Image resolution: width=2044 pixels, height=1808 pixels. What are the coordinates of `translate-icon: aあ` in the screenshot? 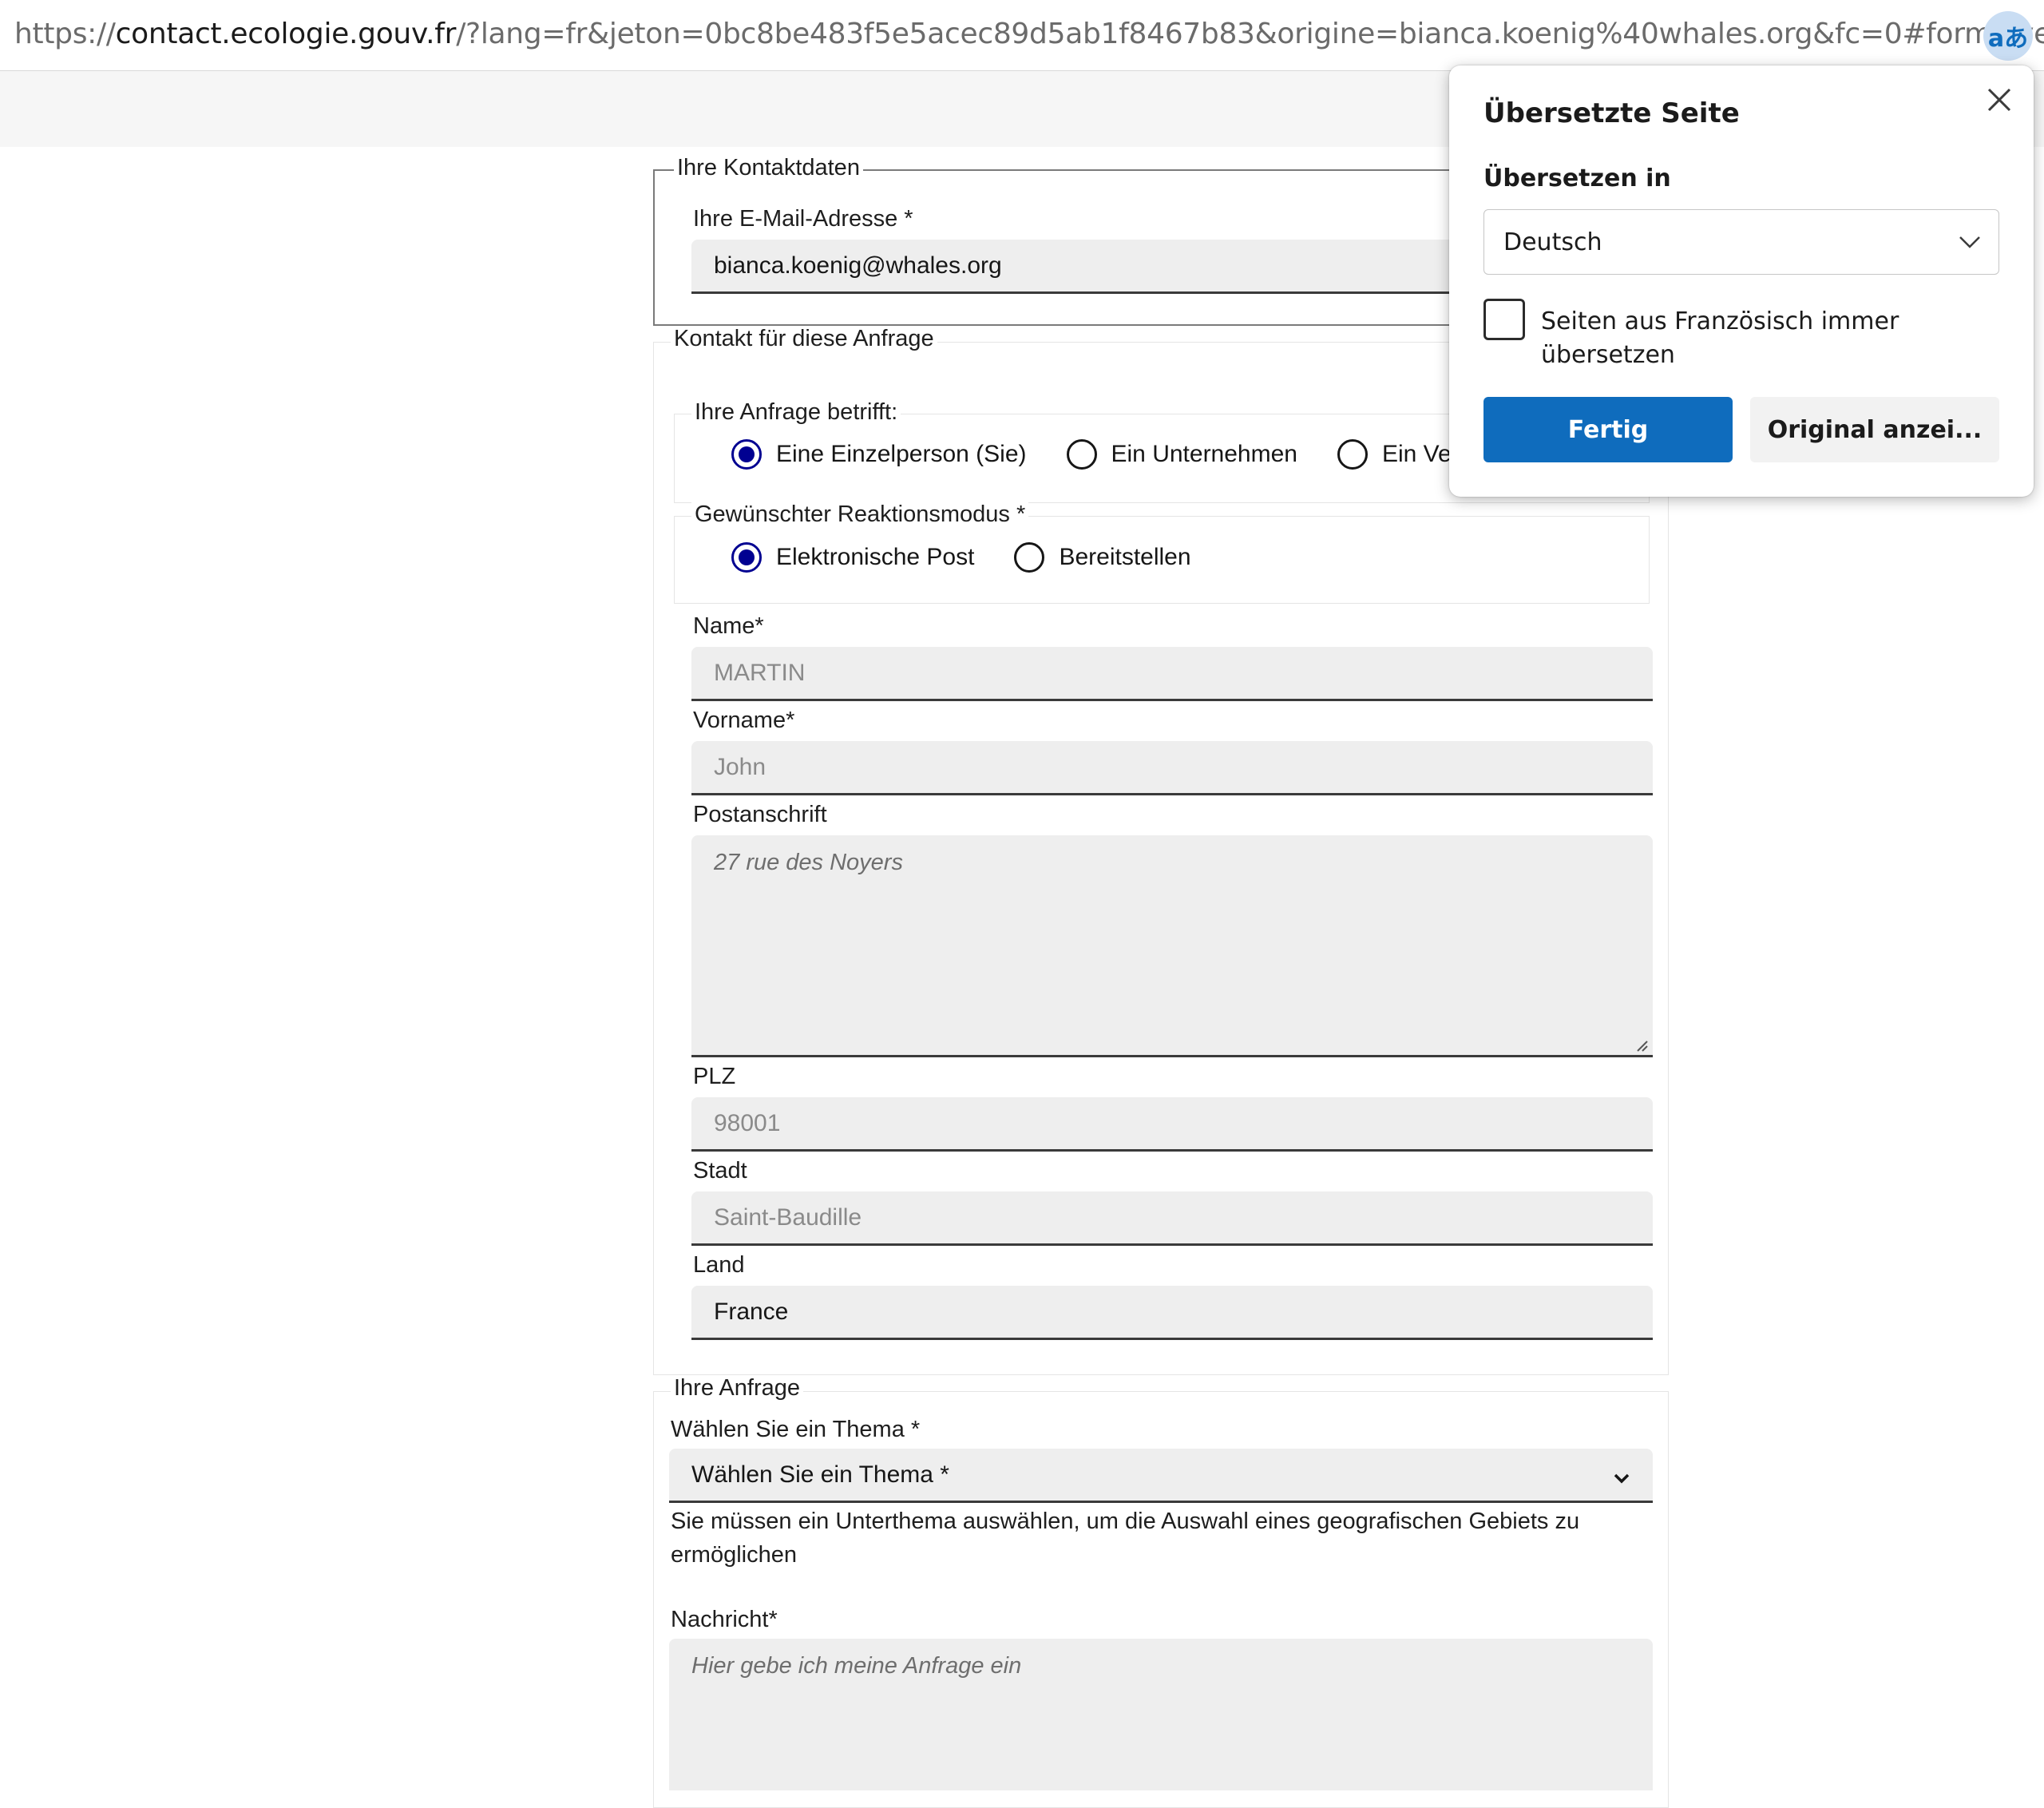 It's located at (2008, 36).